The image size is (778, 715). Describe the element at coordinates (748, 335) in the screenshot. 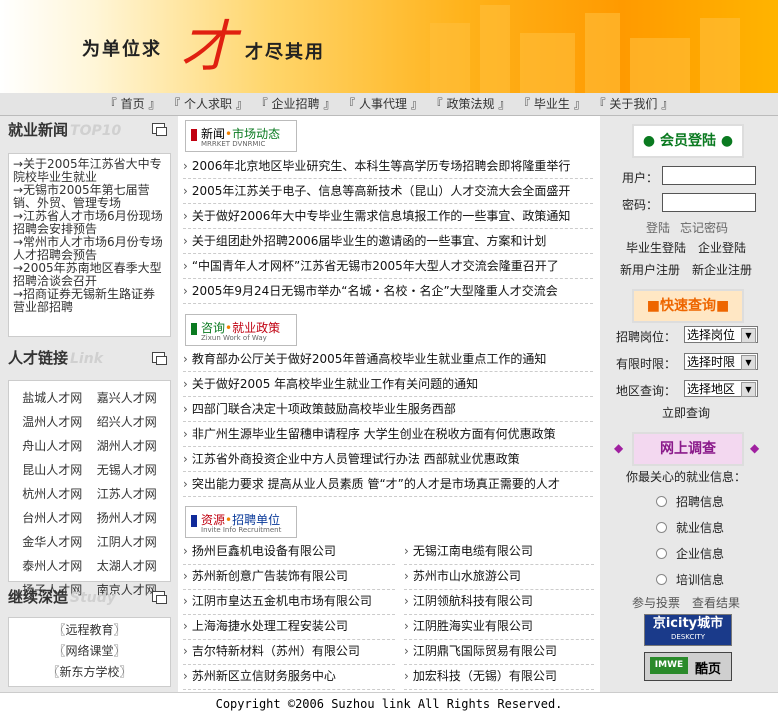

I see `chevron-down-icon: ▼` at that location.